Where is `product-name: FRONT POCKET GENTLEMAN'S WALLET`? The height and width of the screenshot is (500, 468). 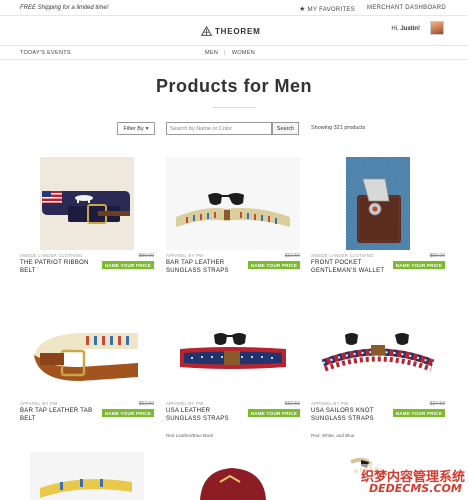 product-name: FRONT POCKET GENTLEMAN'S WALLET is located at coordinates (349, 267).